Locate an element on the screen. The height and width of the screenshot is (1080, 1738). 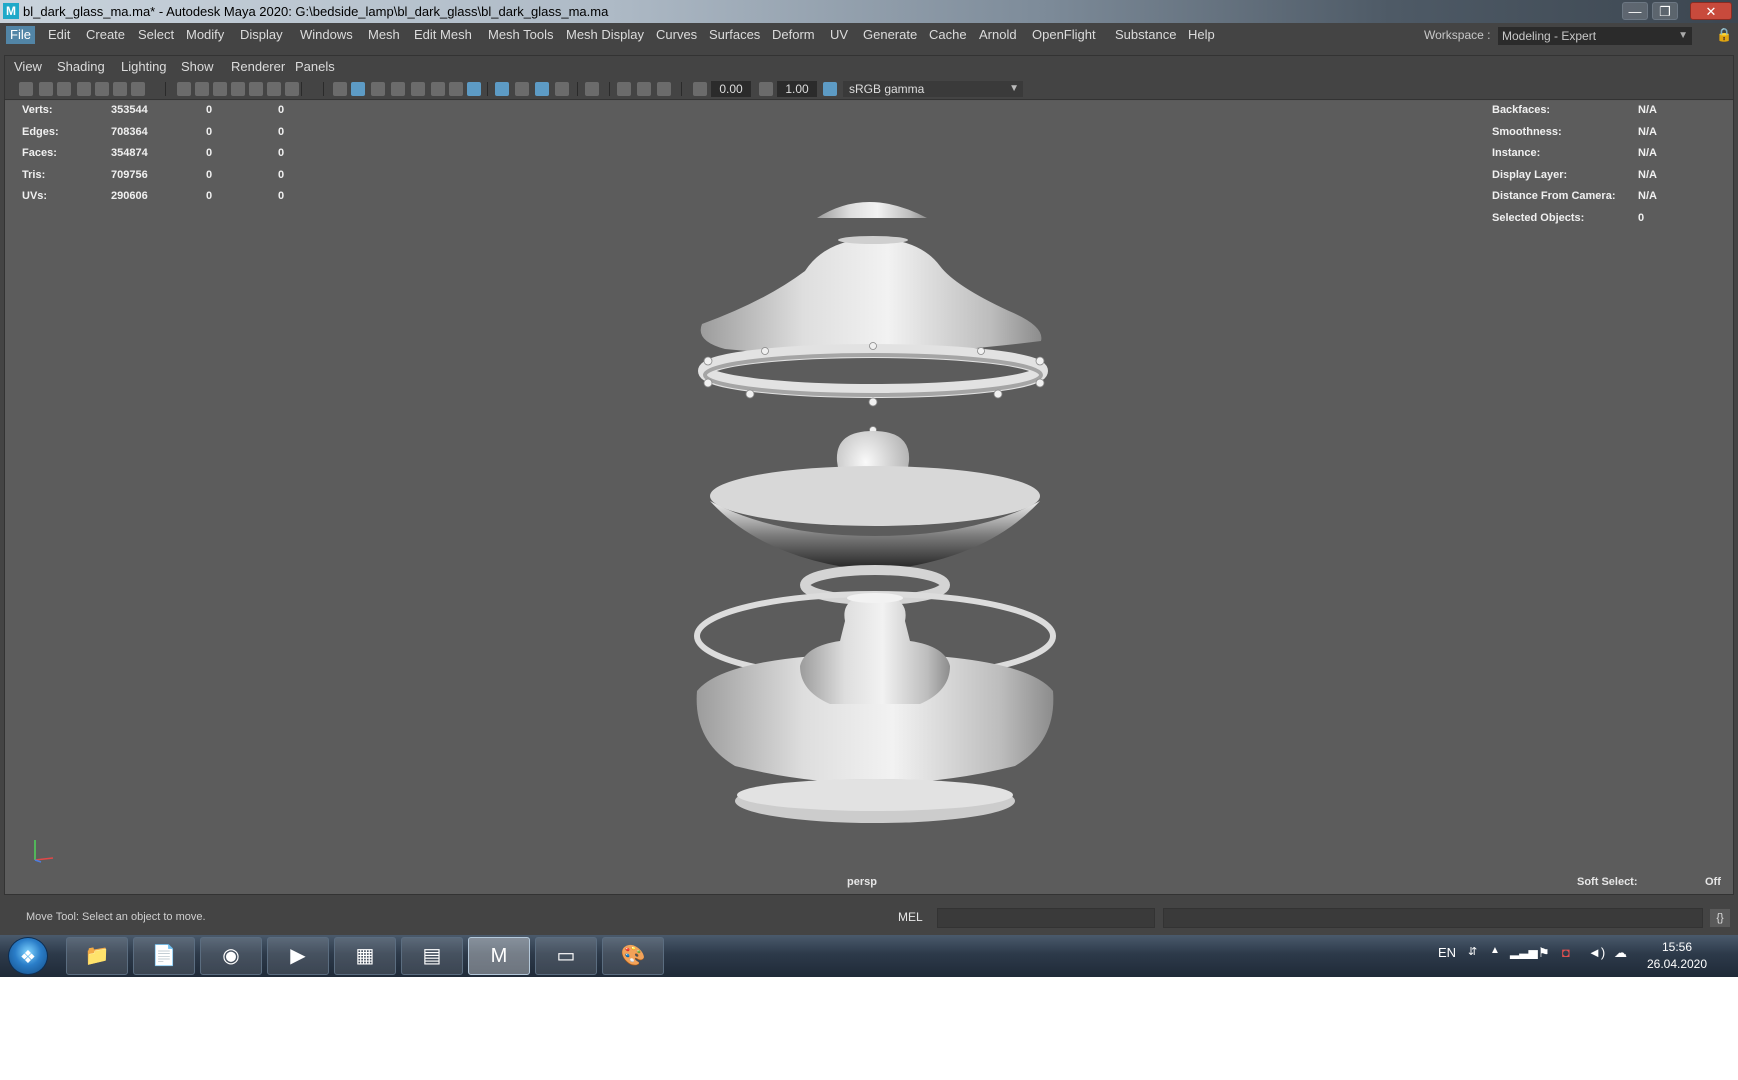
film-gate-icon is located at coordinates (202, 89).